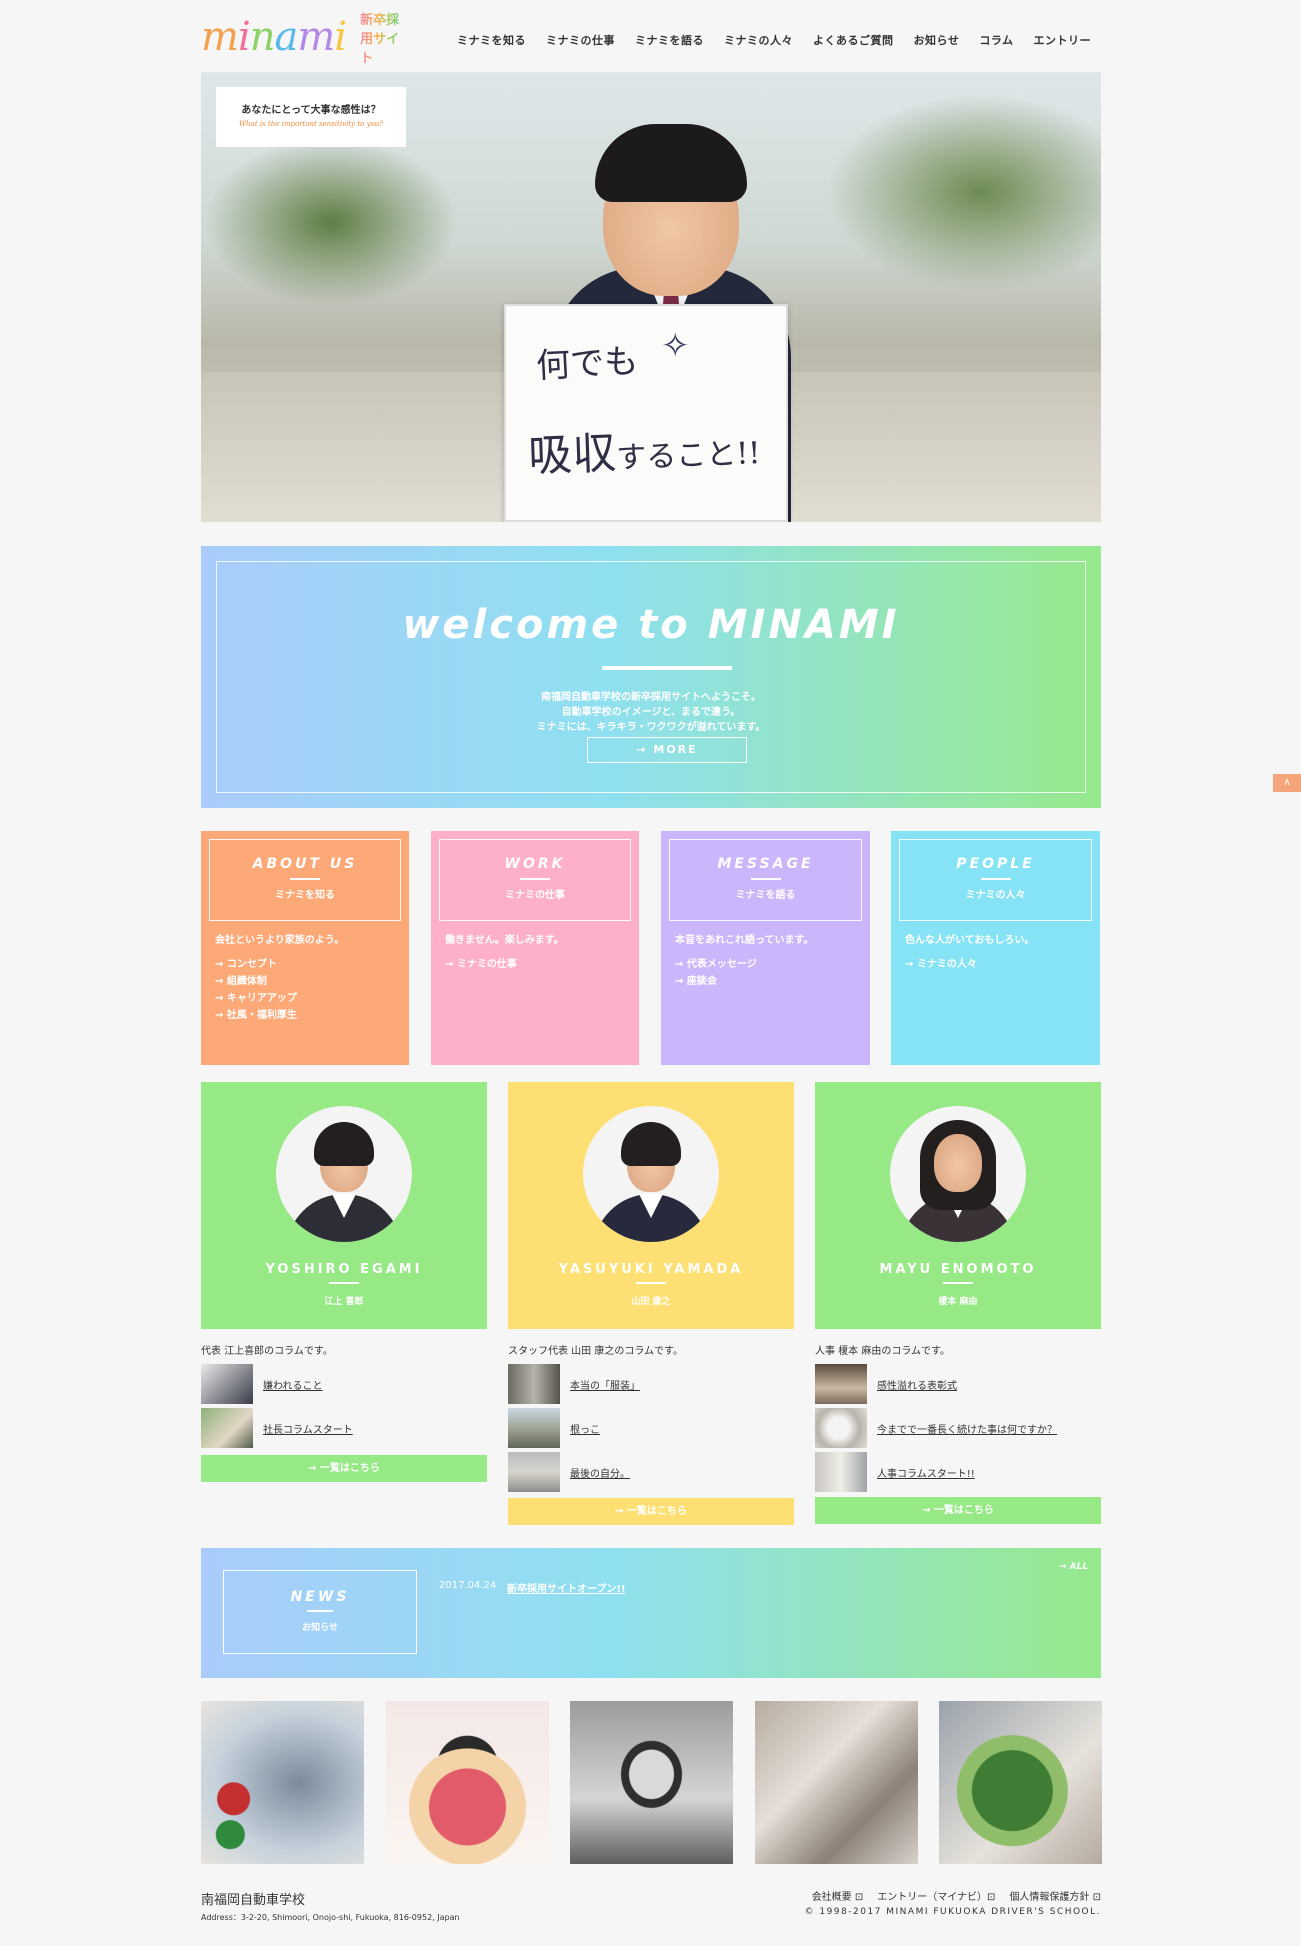  What do you see at coordinates (958, 1384) in the screenshot?
I see `list-item: 感性溢れる表彰式` at bounding box center [958, 1384].